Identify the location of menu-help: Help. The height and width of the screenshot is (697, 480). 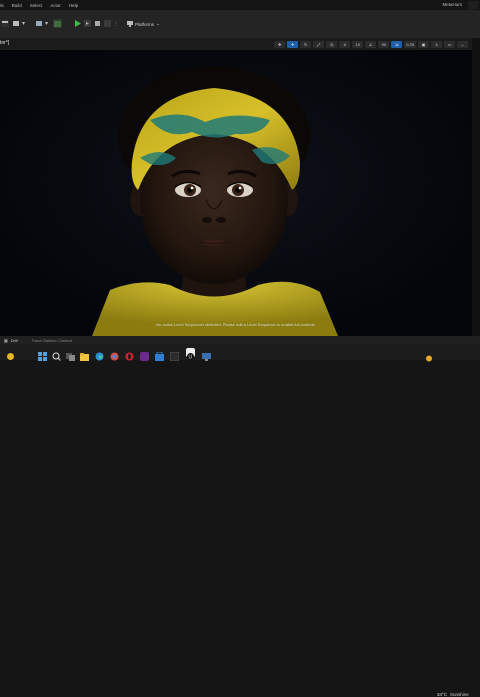
(73, 5).